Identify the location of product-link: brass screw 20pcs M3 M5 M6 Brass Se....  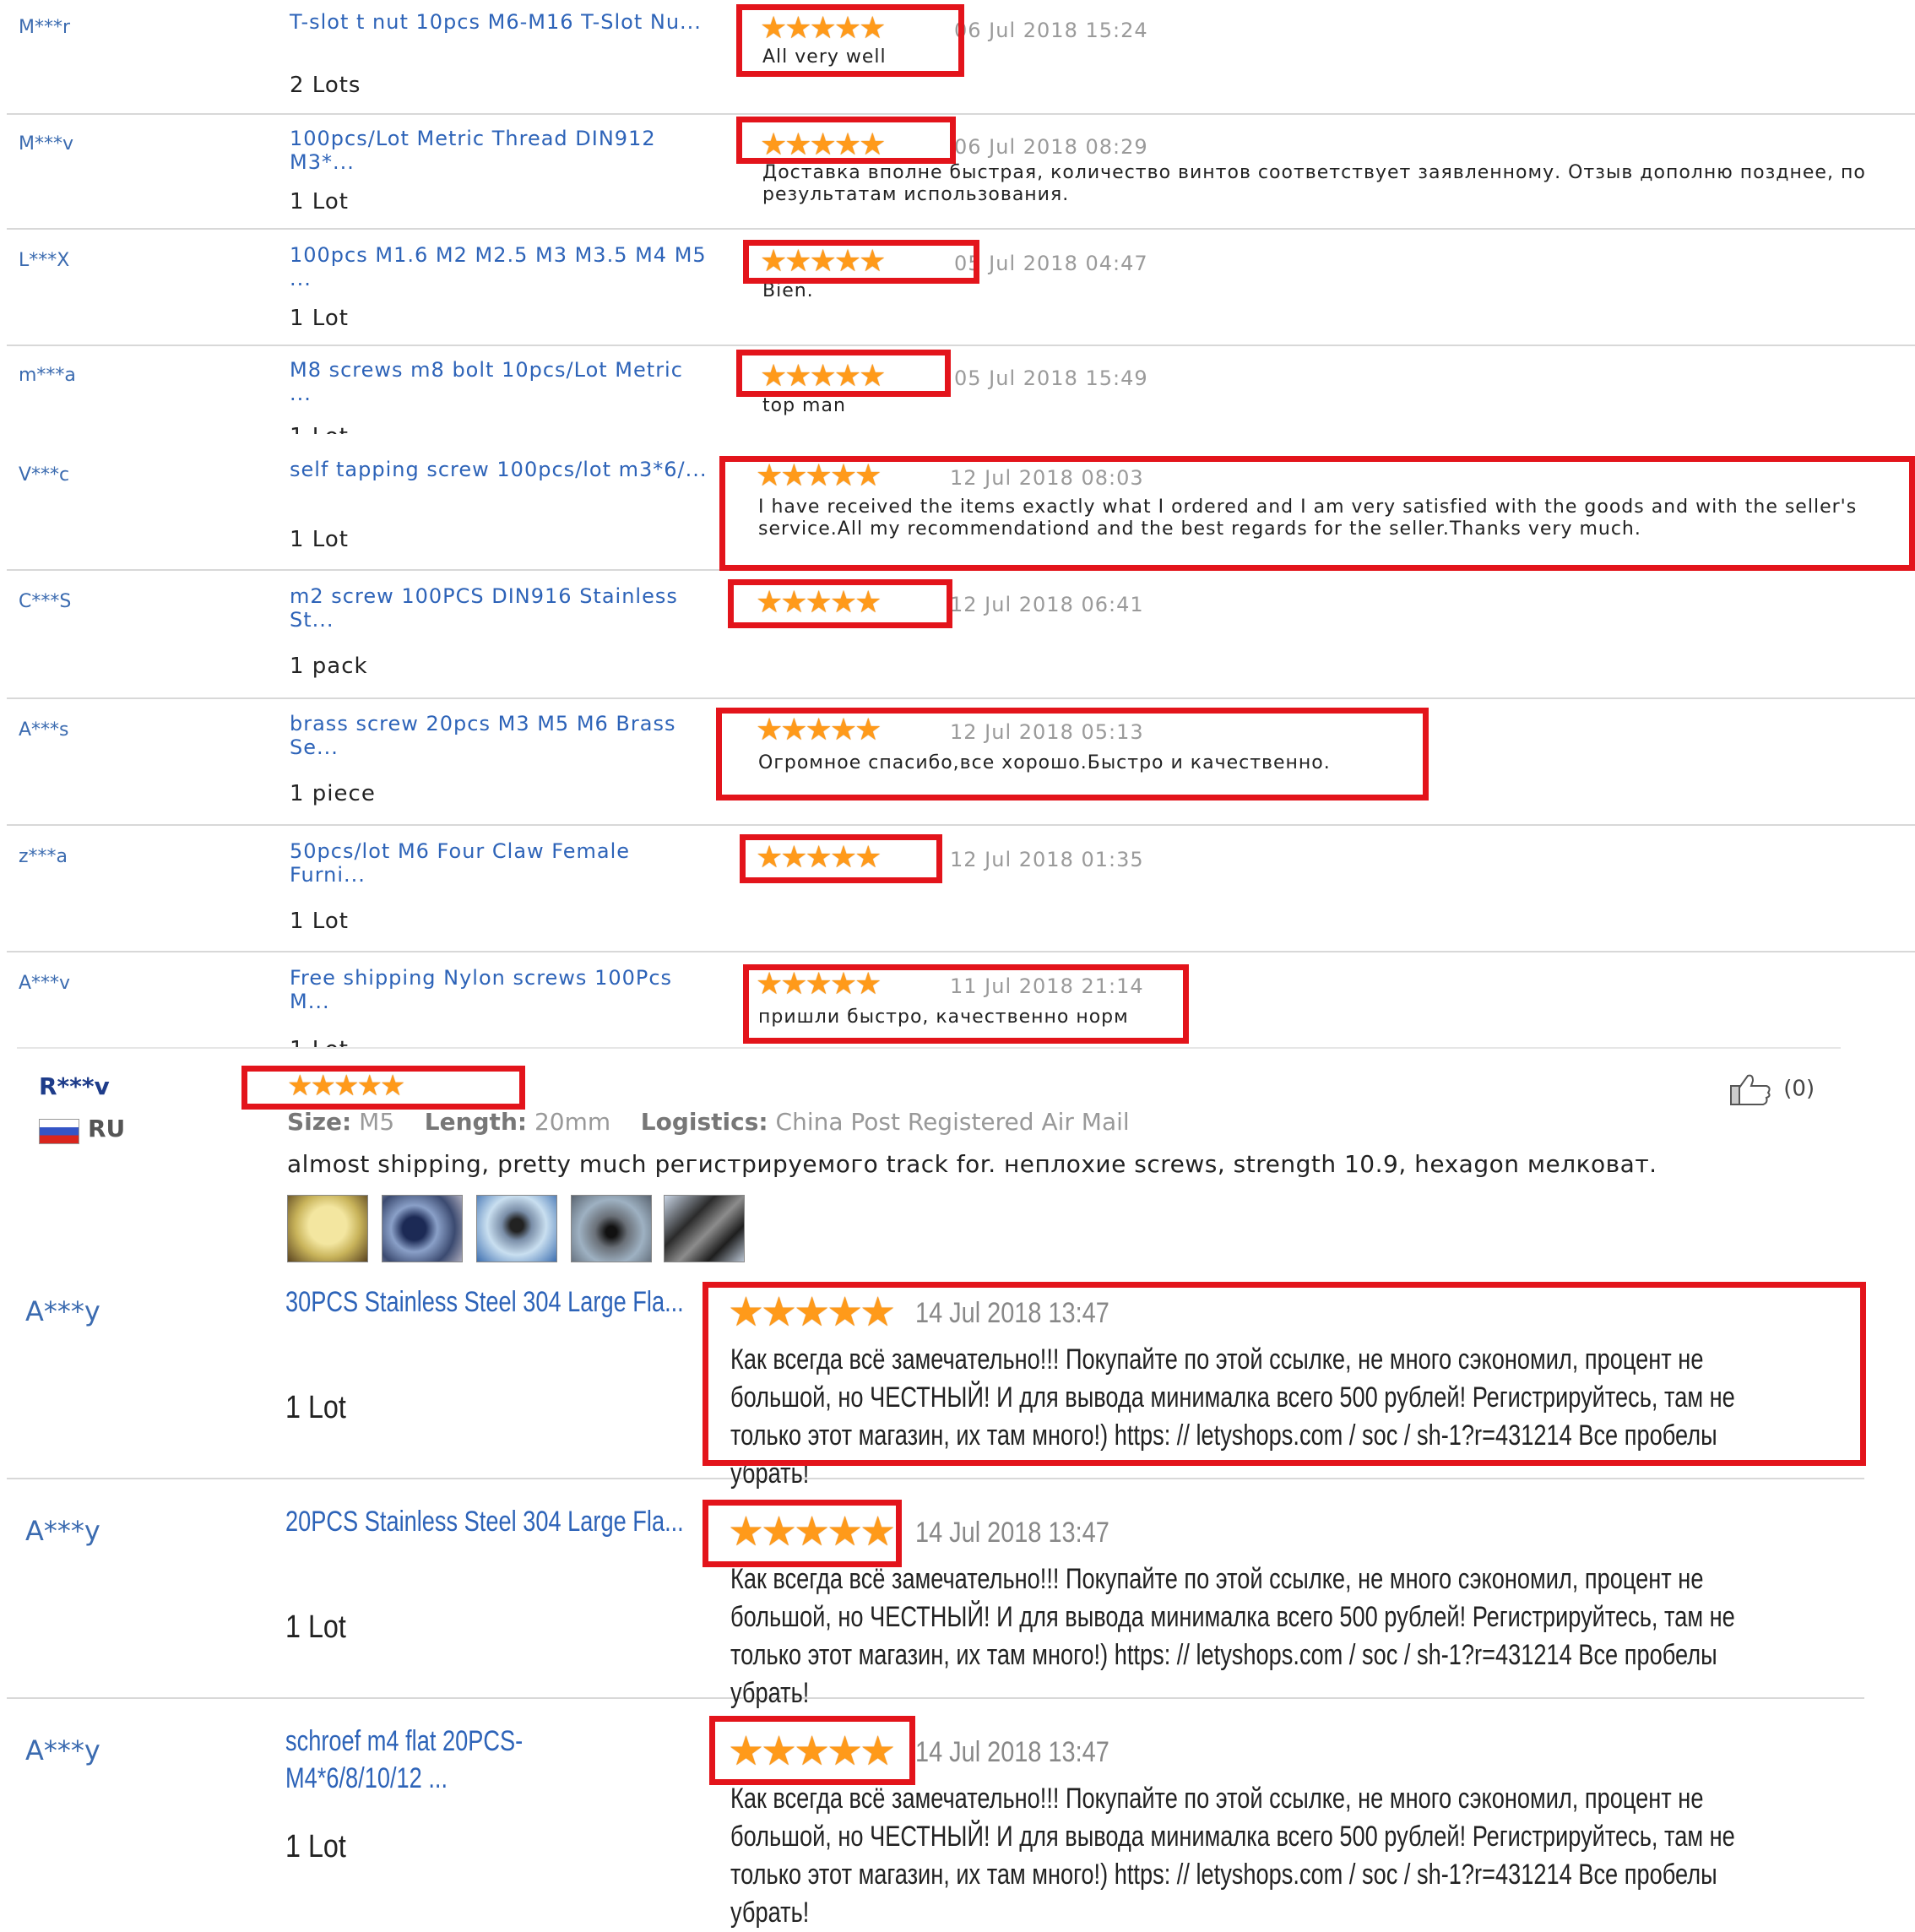
(501, 735).